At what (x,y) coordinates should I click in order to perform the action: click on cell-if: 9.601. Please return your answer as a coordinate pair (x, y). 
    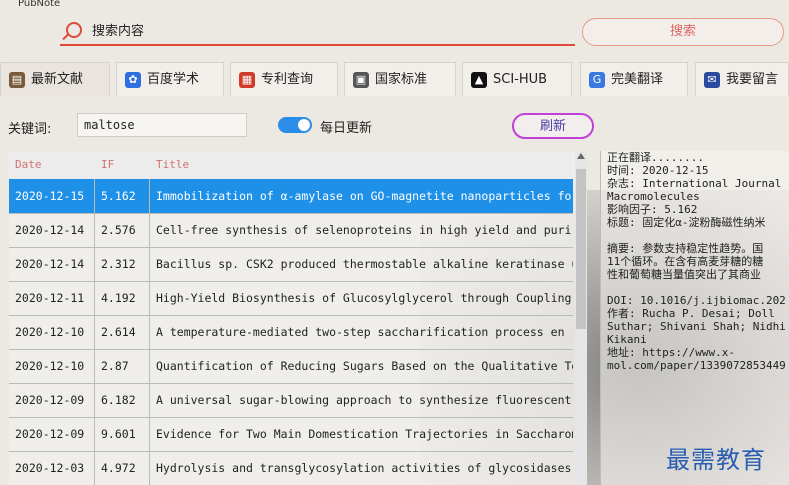
    Looking at the image, I should click on (122, 434).